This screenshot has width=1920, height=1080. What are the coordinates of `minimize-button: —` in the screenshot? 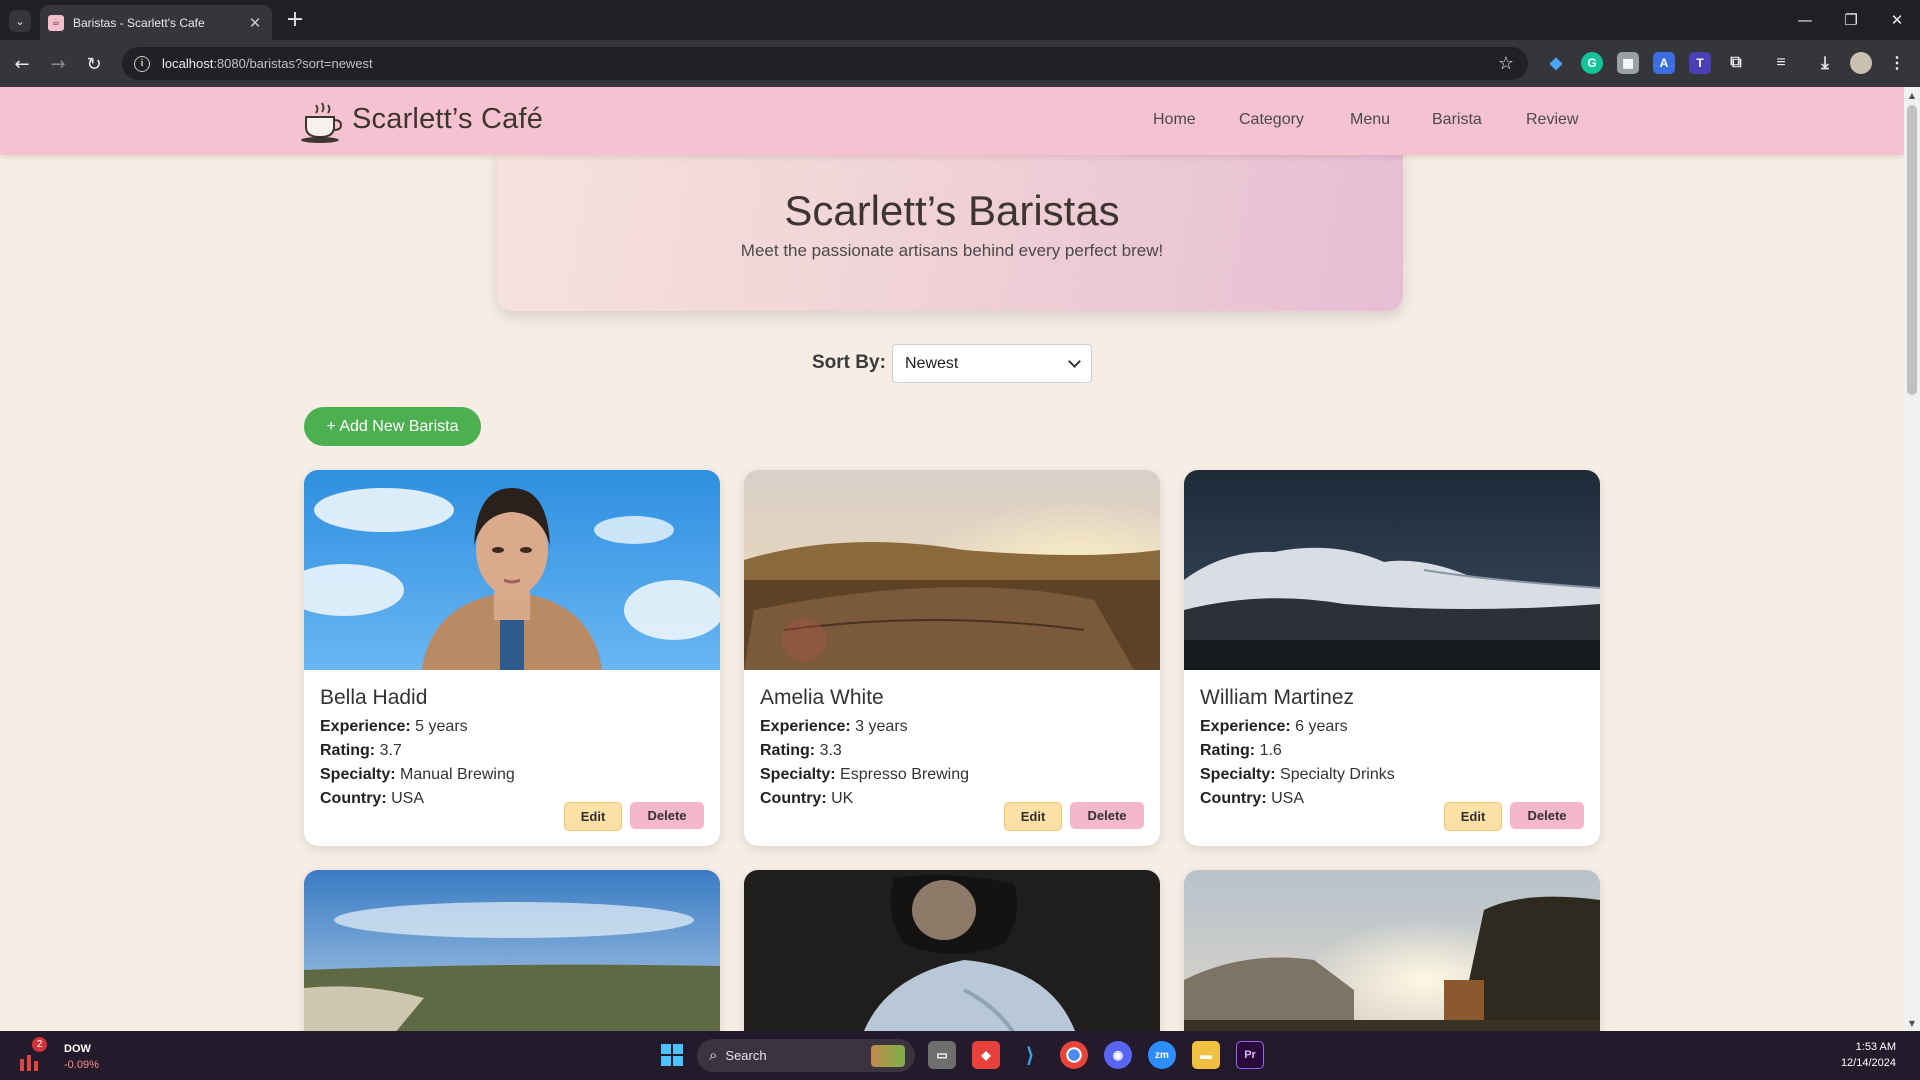 It's located at (1805, 20).